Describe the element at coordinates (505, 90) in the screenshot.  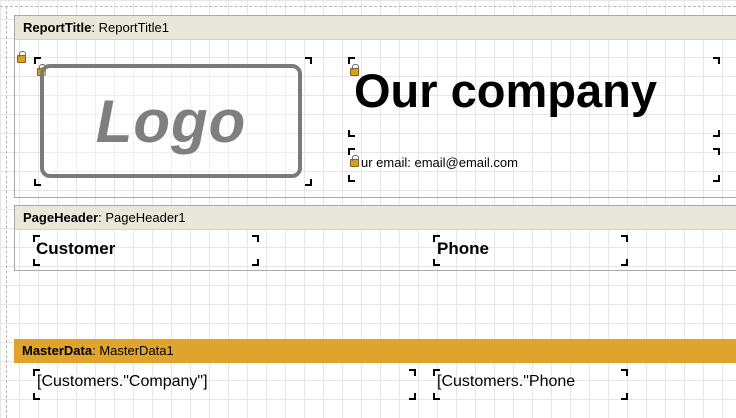
I see `company-name: Our company` at that location.